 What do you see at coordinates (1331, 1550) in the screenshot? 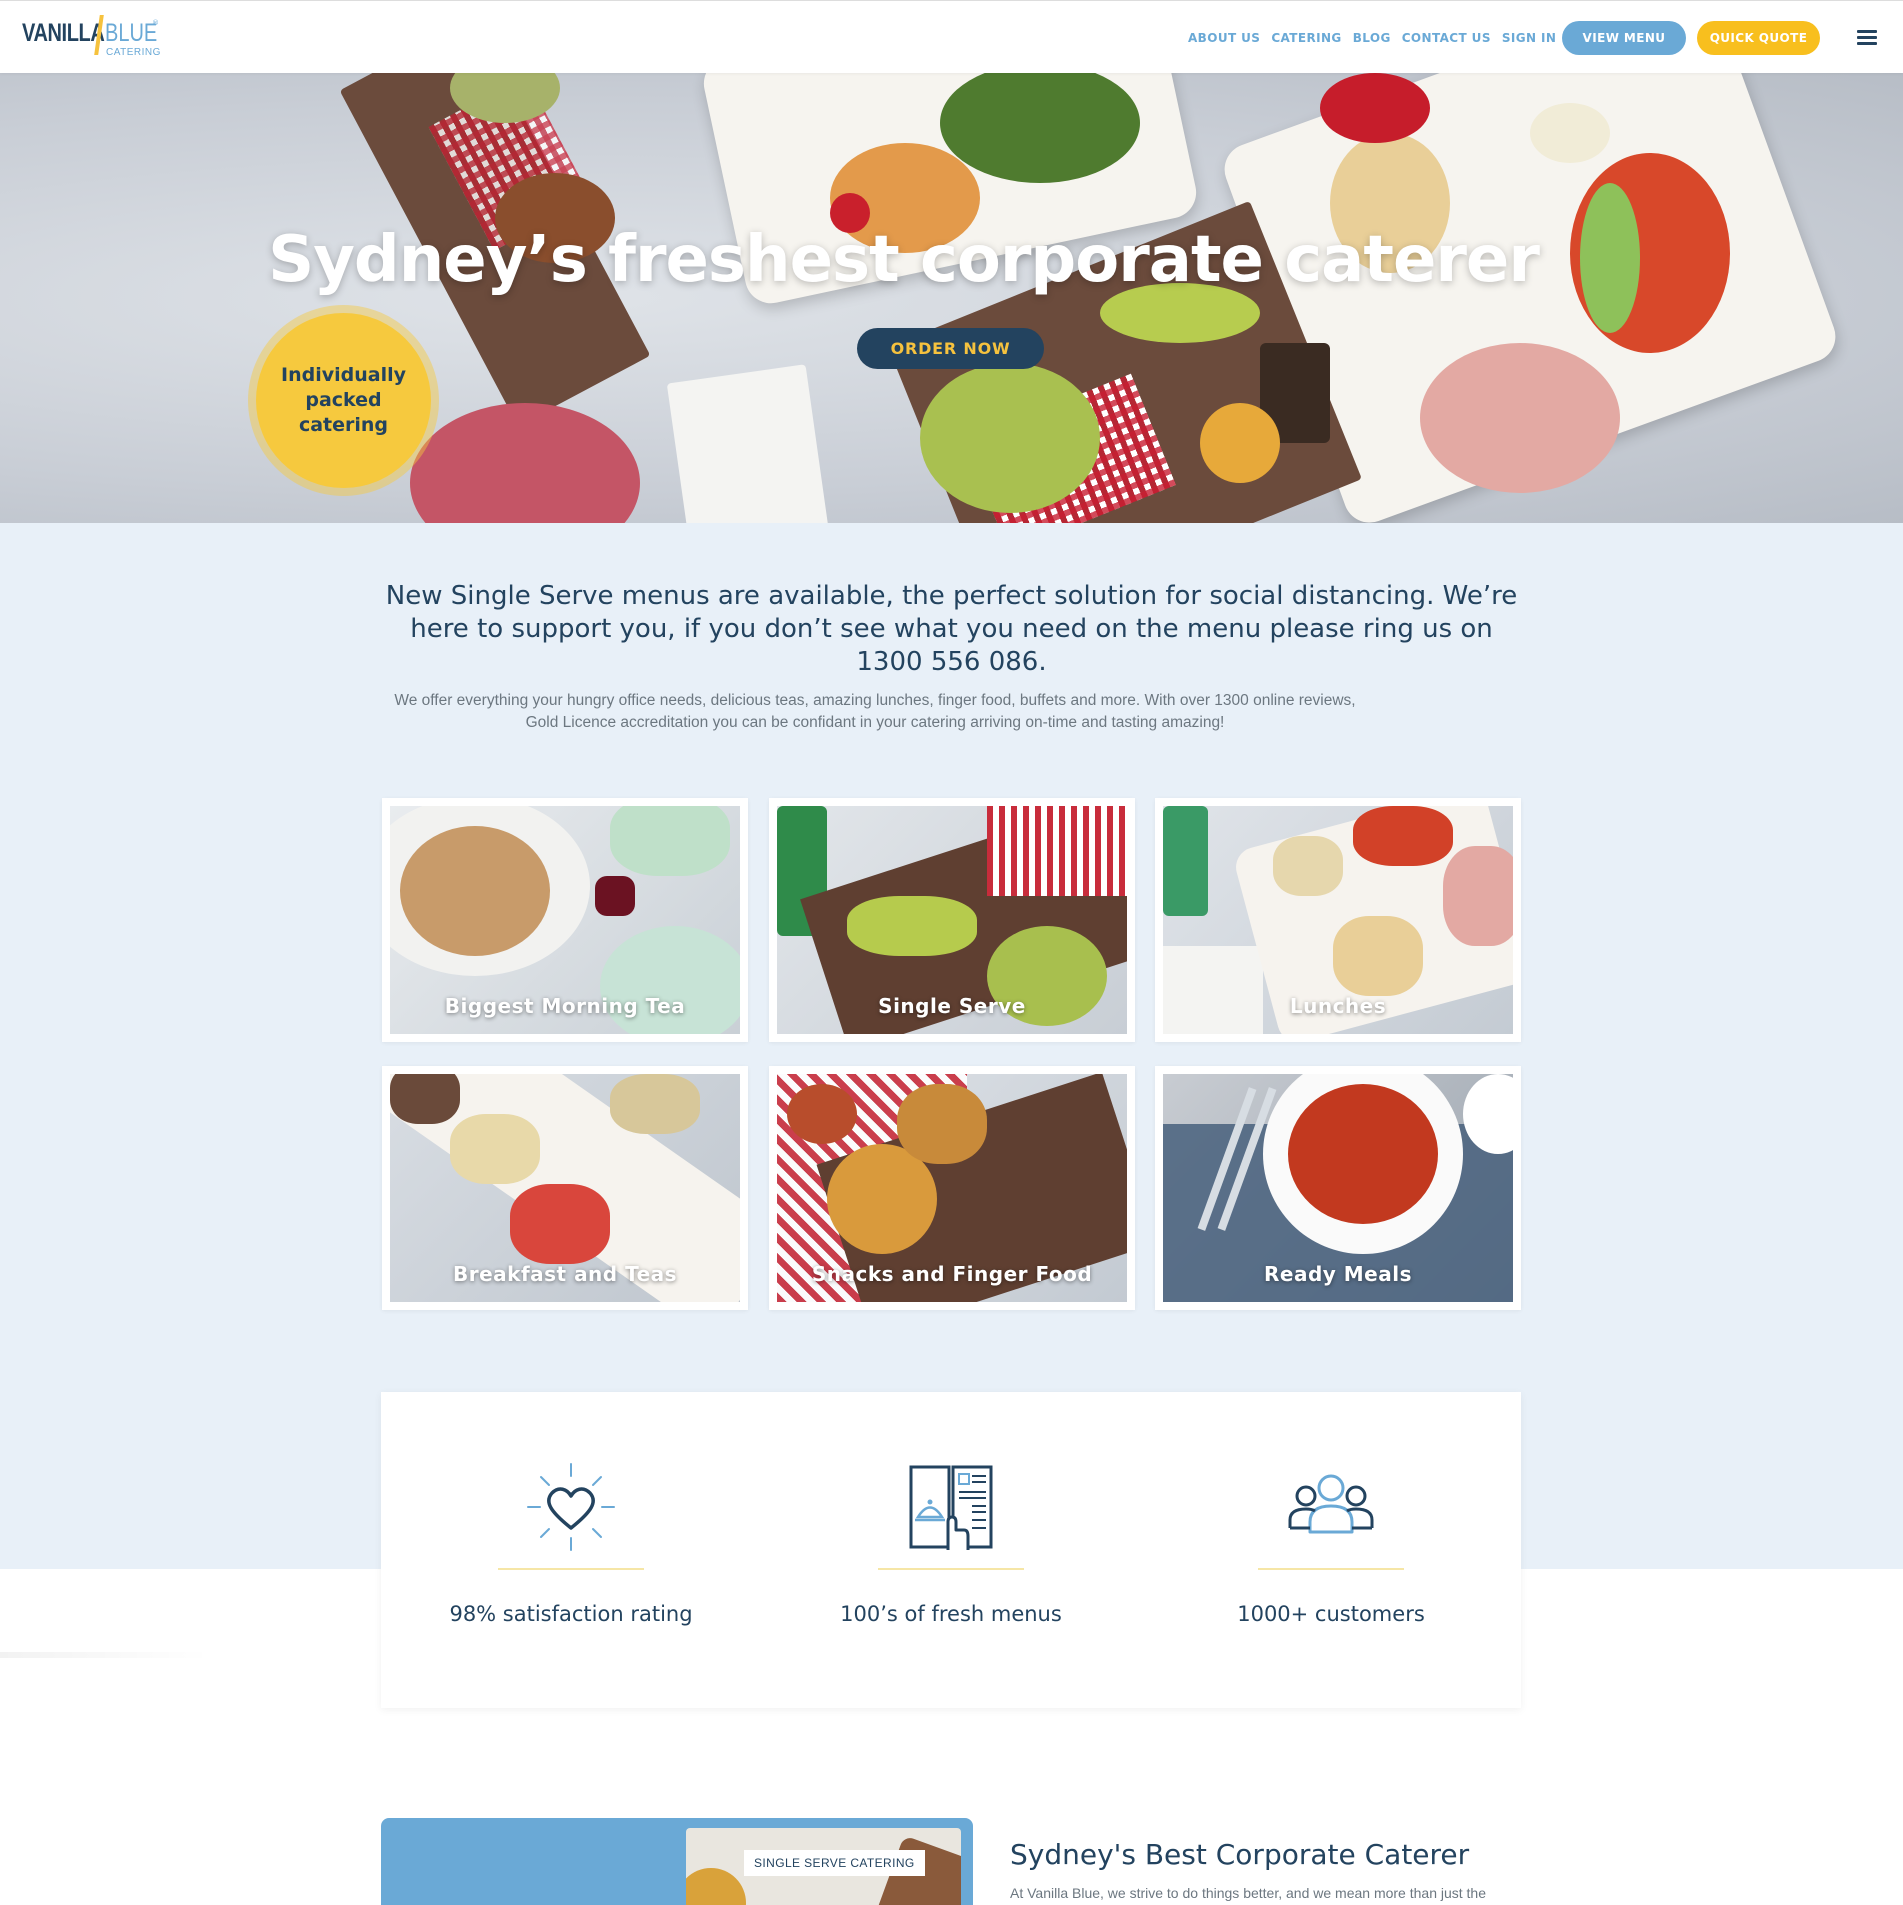
I see `stat-customers: 1000+ customers` at bounding box center [1331, 1550].